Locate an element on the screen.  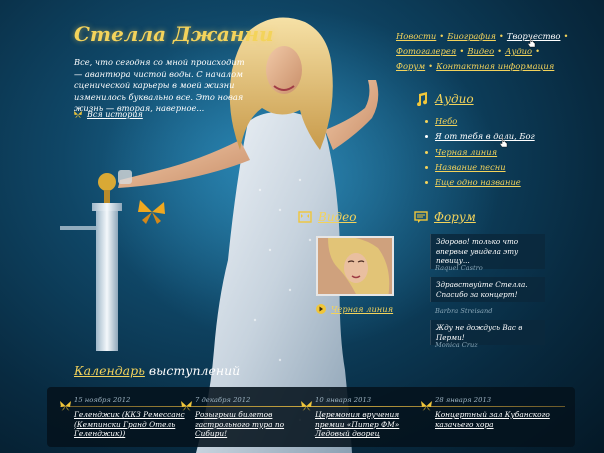
forum-author: Raquel Castro is located at coordinates (459, 268).